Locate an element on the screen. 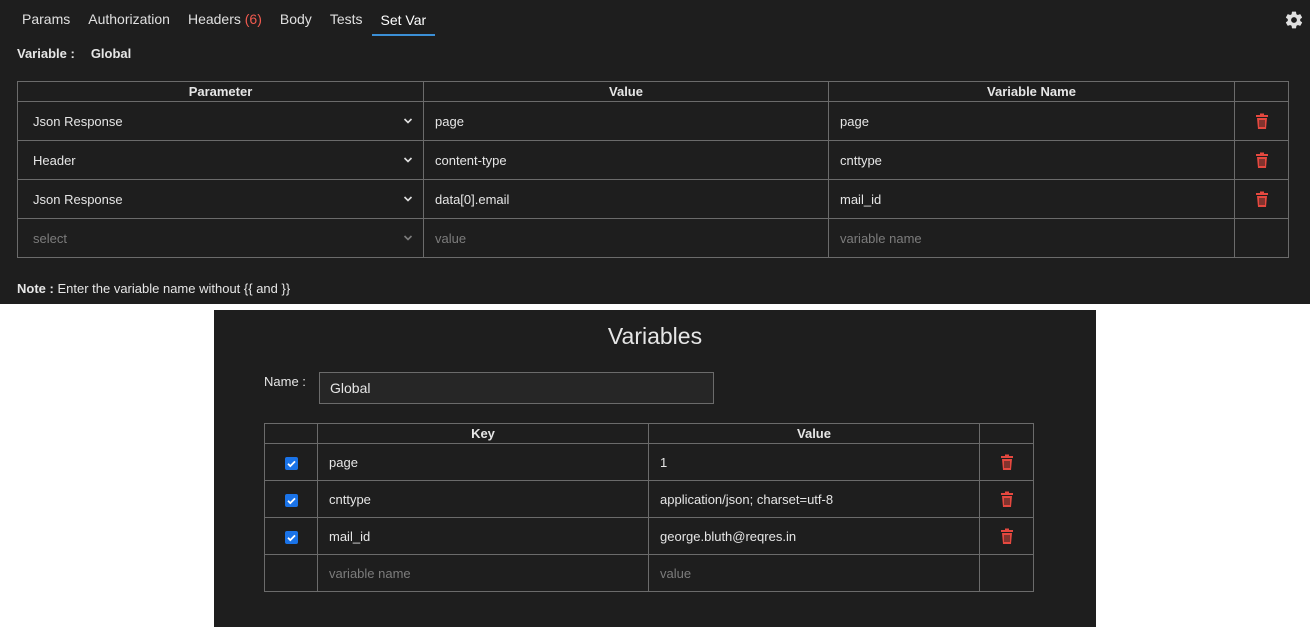  variable-scope-value: Global is located at coordinates (111, 53).